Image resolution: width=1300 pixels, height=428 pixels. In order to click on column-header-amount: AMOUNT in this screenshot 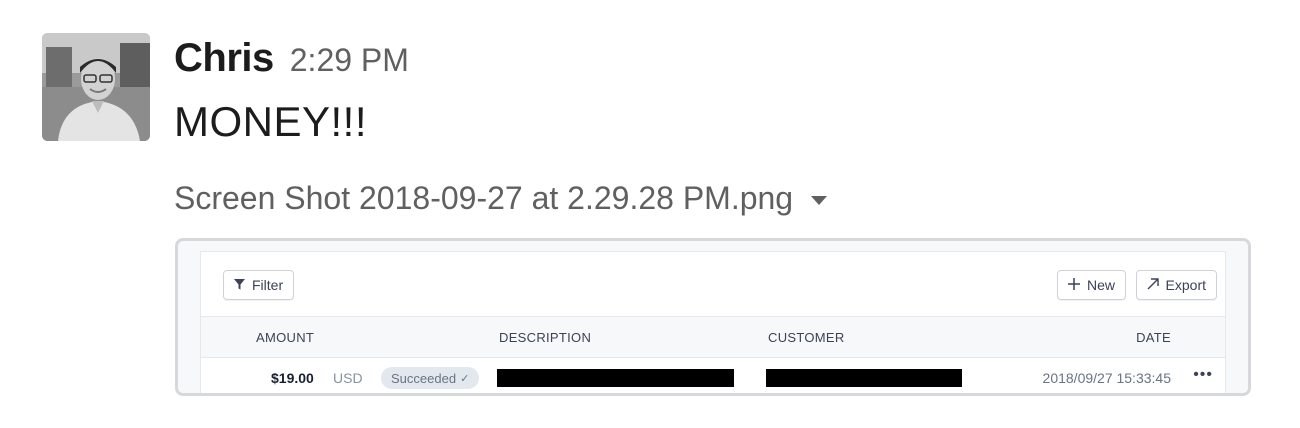, I will do `click(285, 337)`.